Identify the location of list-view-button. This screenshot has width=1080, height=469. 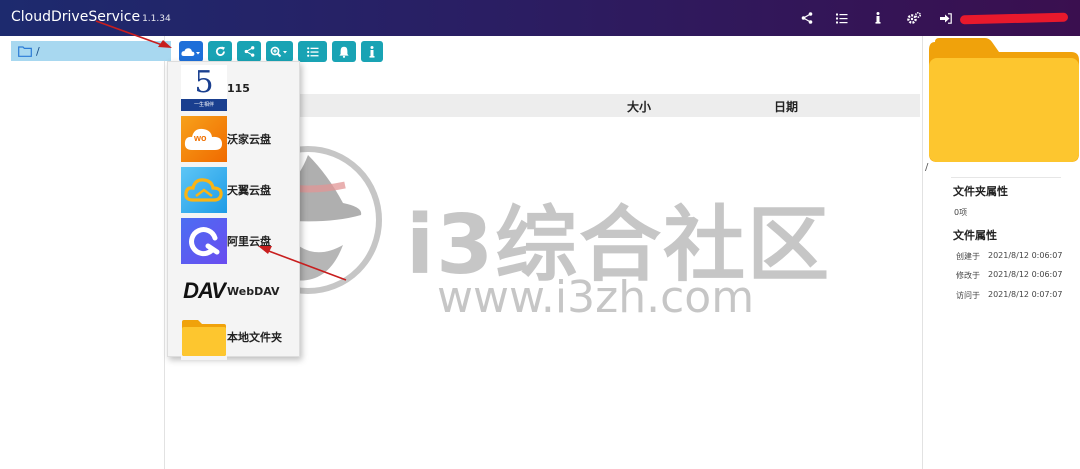
(312, 51).